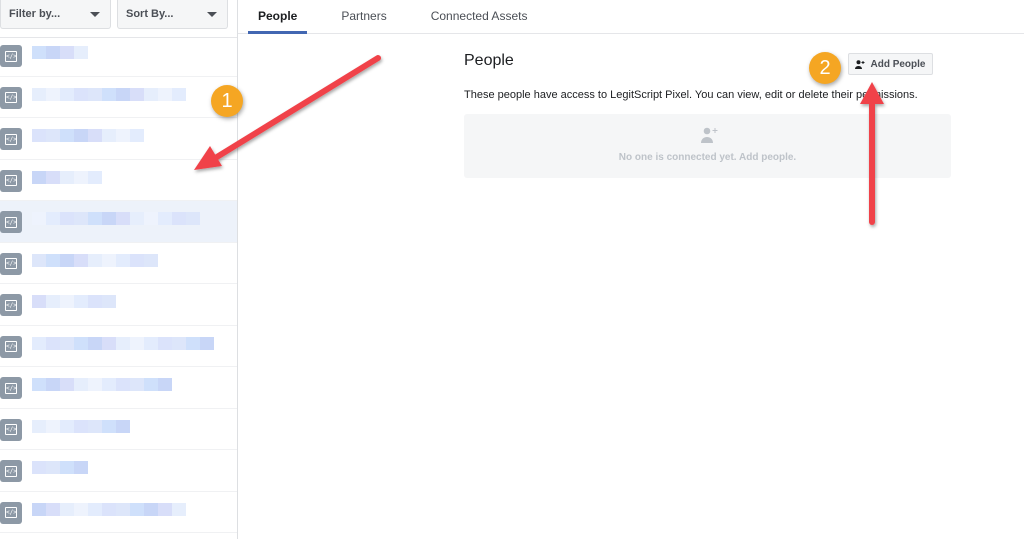 The height and width of the screenshot is (539, 1024). I want to click on add-people-button: Add People, so click(890, 64).